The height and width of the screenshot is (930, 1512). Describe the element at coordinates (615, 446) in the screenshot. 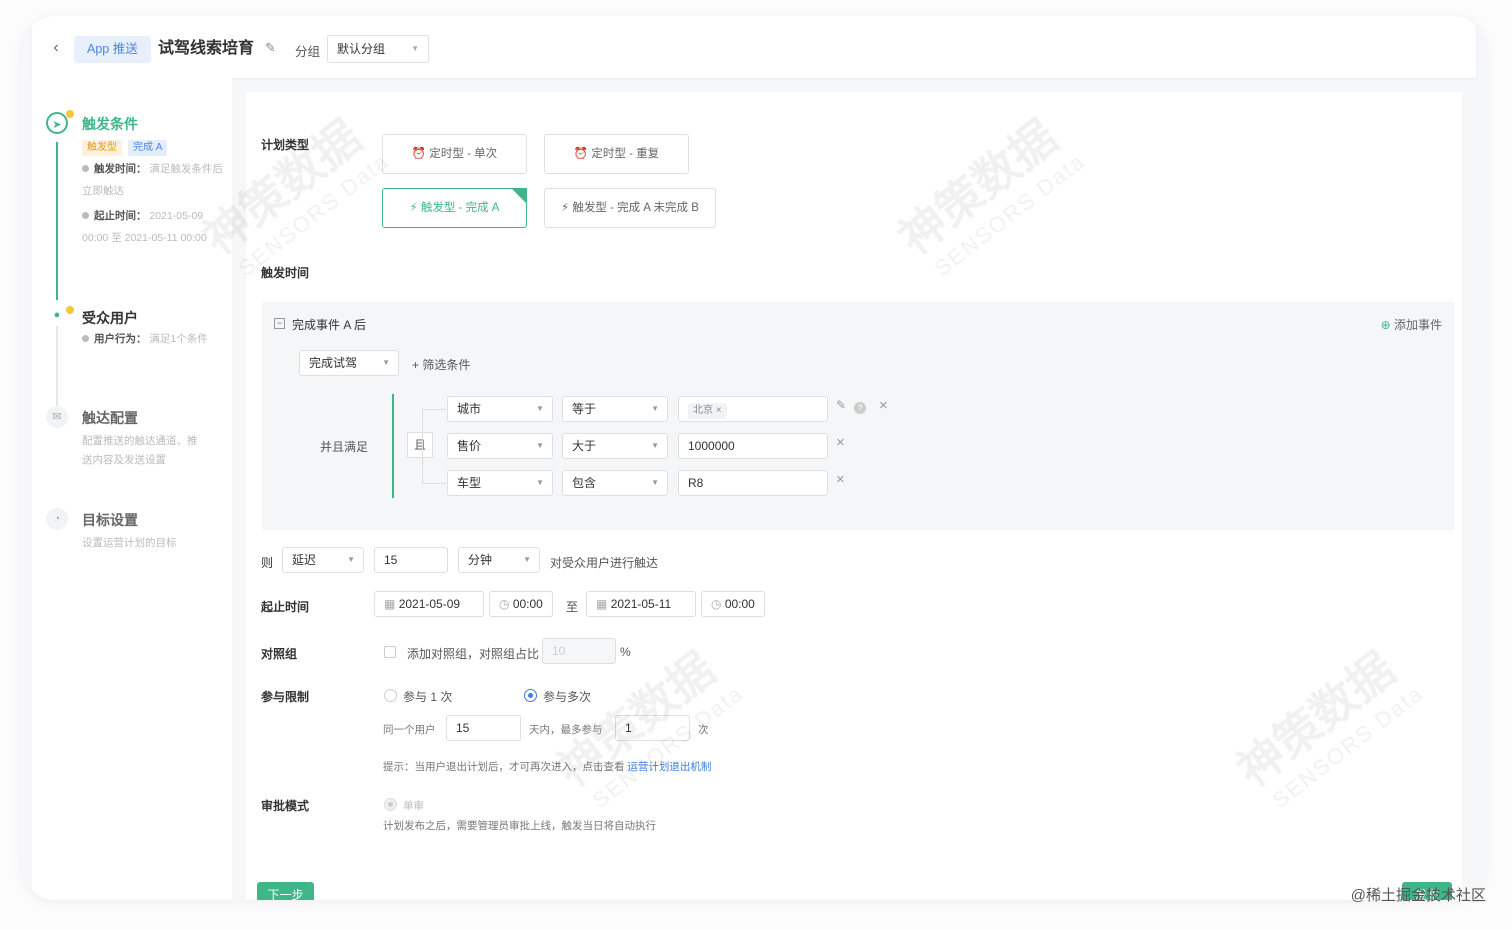

I see `filter-operator: 大于 ▼` at that location.